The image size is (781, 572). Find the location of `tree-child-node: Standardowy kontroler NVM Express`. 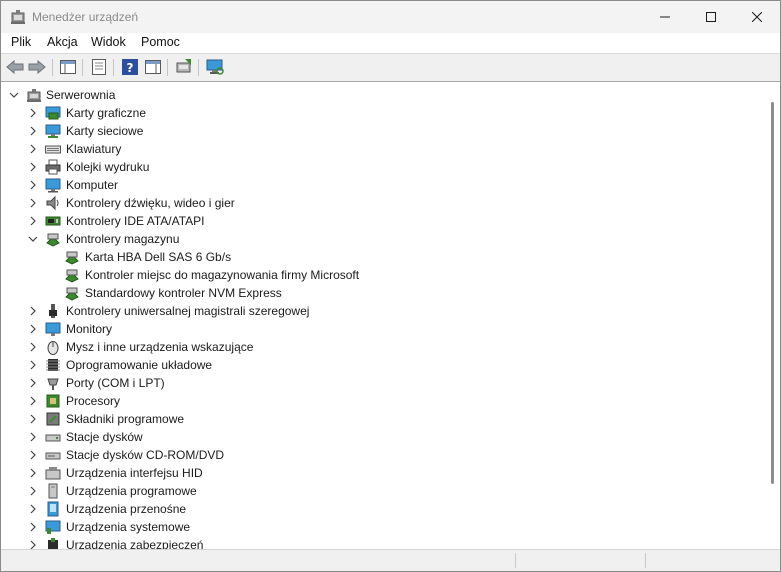

tree-child-node: Standardowy kontroler NVM Express is located at coordinates (383, 293).